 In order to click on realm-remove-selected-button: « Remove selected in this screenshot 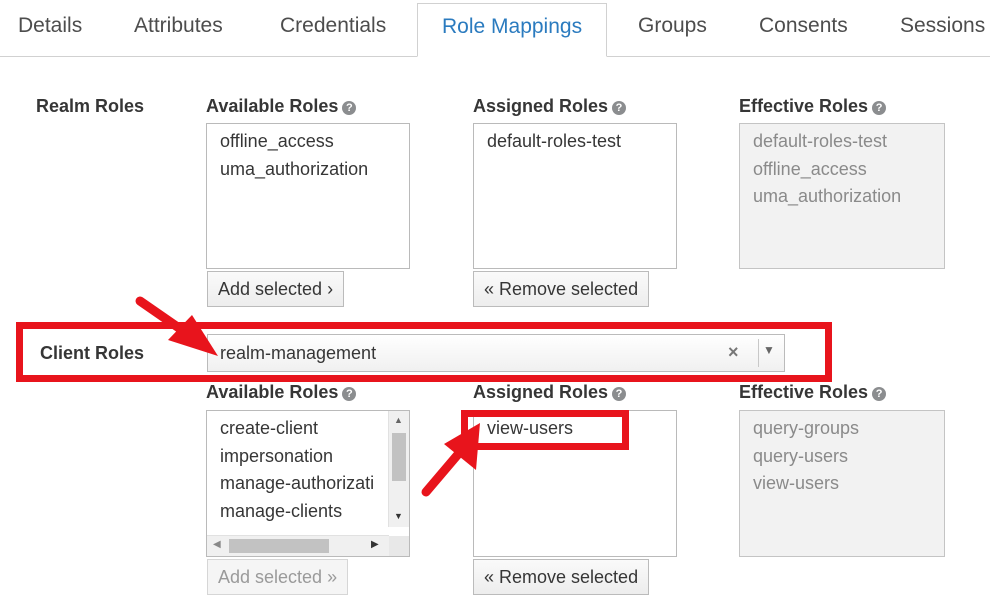, I will do `click(561, 289)`.